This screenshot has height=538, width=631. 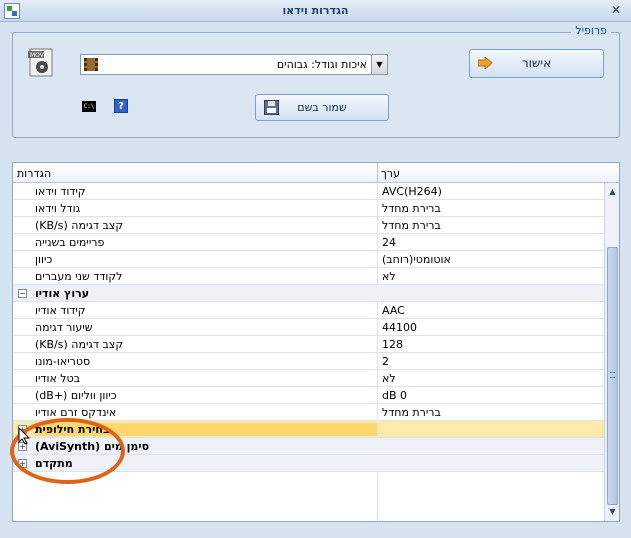 I want to click on scroll-up-icon: ▲, so click(x=612, y=192).